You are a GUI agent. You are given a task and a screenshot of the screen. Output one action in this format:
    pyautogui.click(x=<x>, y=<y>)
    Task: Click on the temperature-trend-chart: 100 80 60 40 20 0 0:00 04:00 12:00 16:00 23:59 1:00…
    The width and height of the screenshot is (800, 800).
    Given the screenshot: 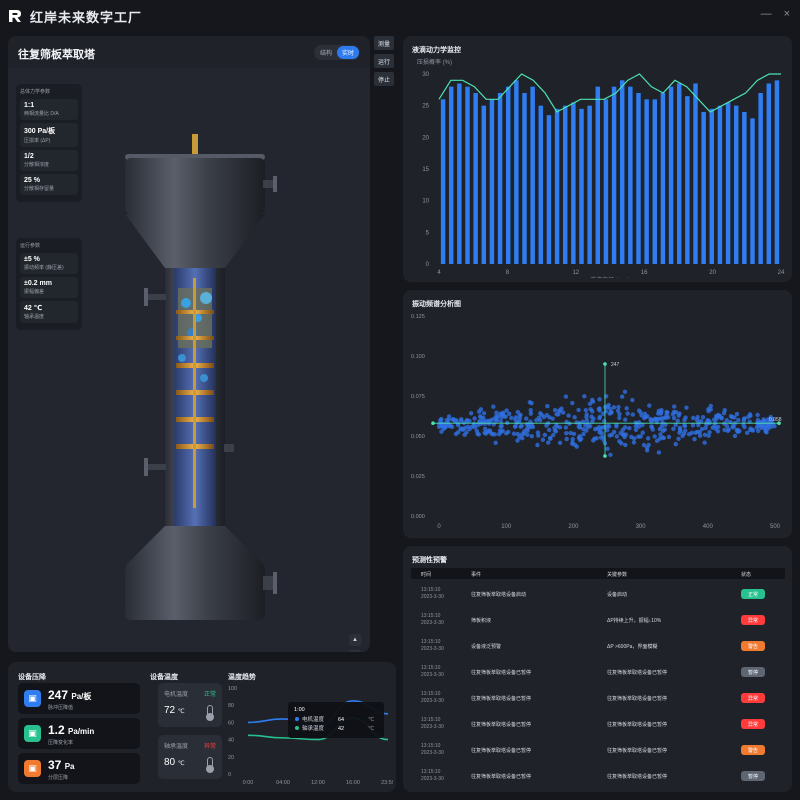 What is the action you would take?
    pyautogui.click(x=310, y=735)
    